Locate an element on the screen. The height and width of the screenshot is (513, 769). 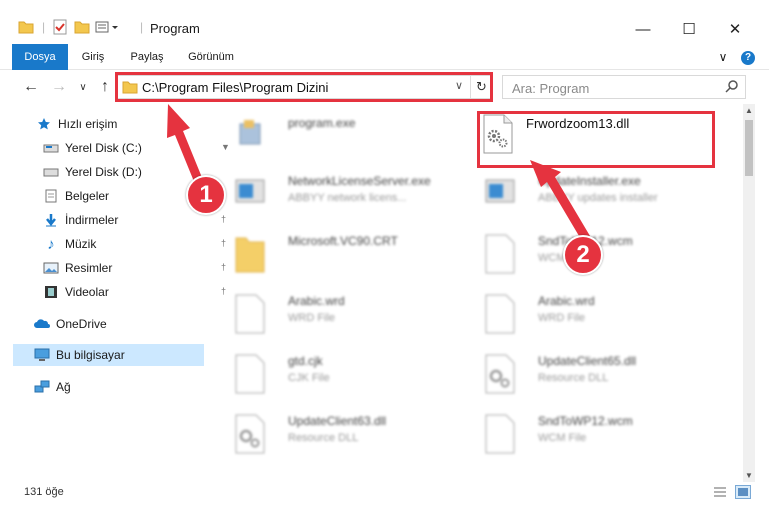
details-view-icon is located at coordinates (720, 493).